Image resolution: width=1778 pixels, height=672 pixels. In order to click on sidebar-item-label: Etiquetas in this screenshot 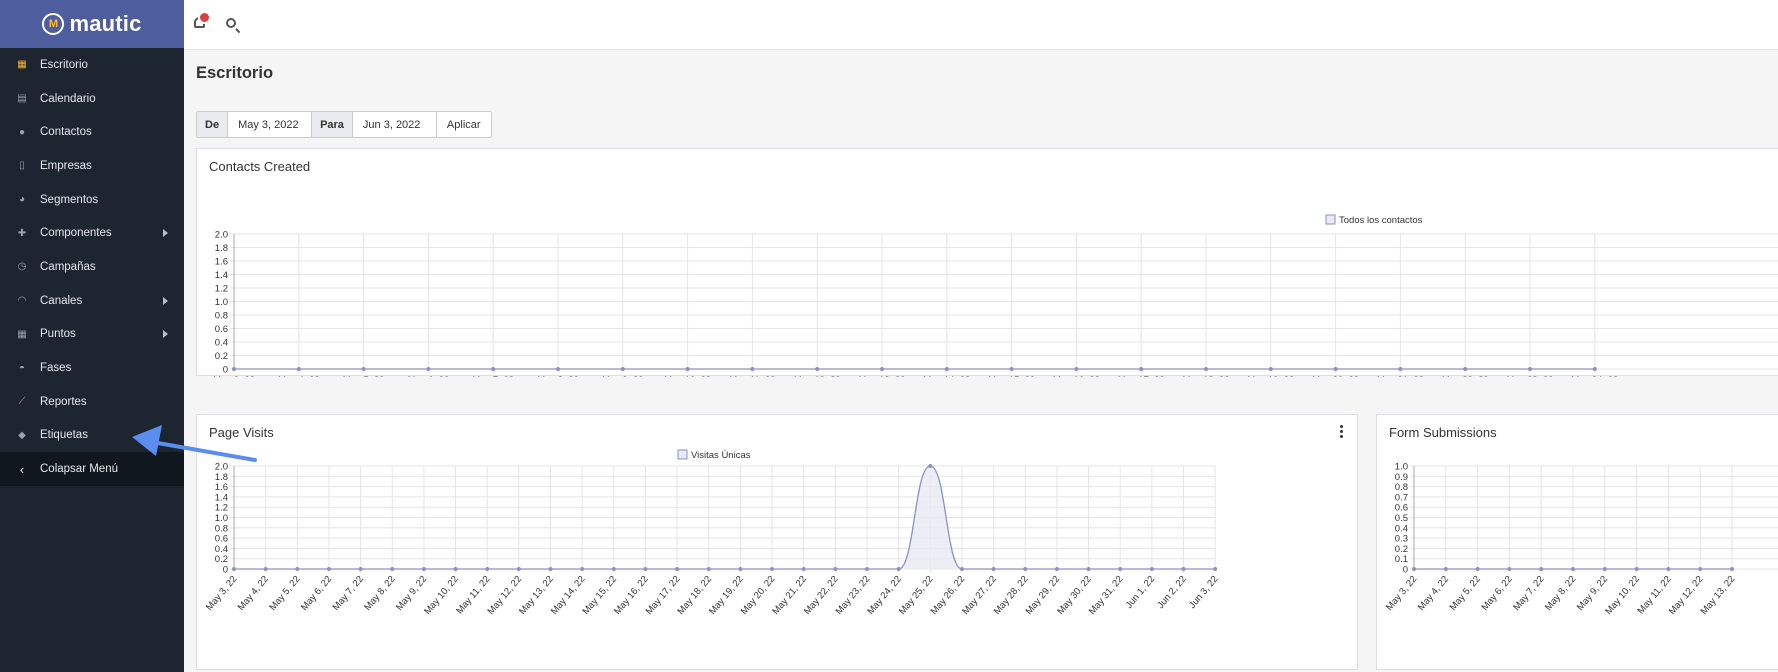, I will do `click(64, 435)`.